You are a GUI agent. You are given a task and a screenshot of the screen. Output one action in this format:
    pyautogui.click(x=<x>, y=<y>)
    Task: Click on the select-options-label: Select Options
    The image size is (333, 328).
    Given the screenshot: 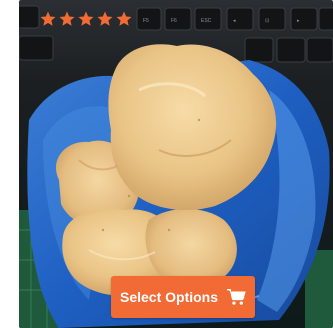 What is the action you would take?
    pyautogui.click(x=169, y=297)
    